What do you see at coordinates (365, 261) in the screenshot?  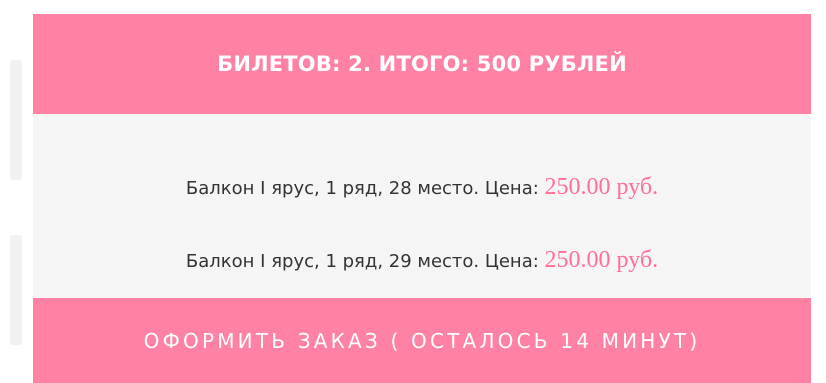 I see `ticket-description: Балкон I ярус, 1 ряд, 29 место. Цена:` at bounding box center [365, 261].